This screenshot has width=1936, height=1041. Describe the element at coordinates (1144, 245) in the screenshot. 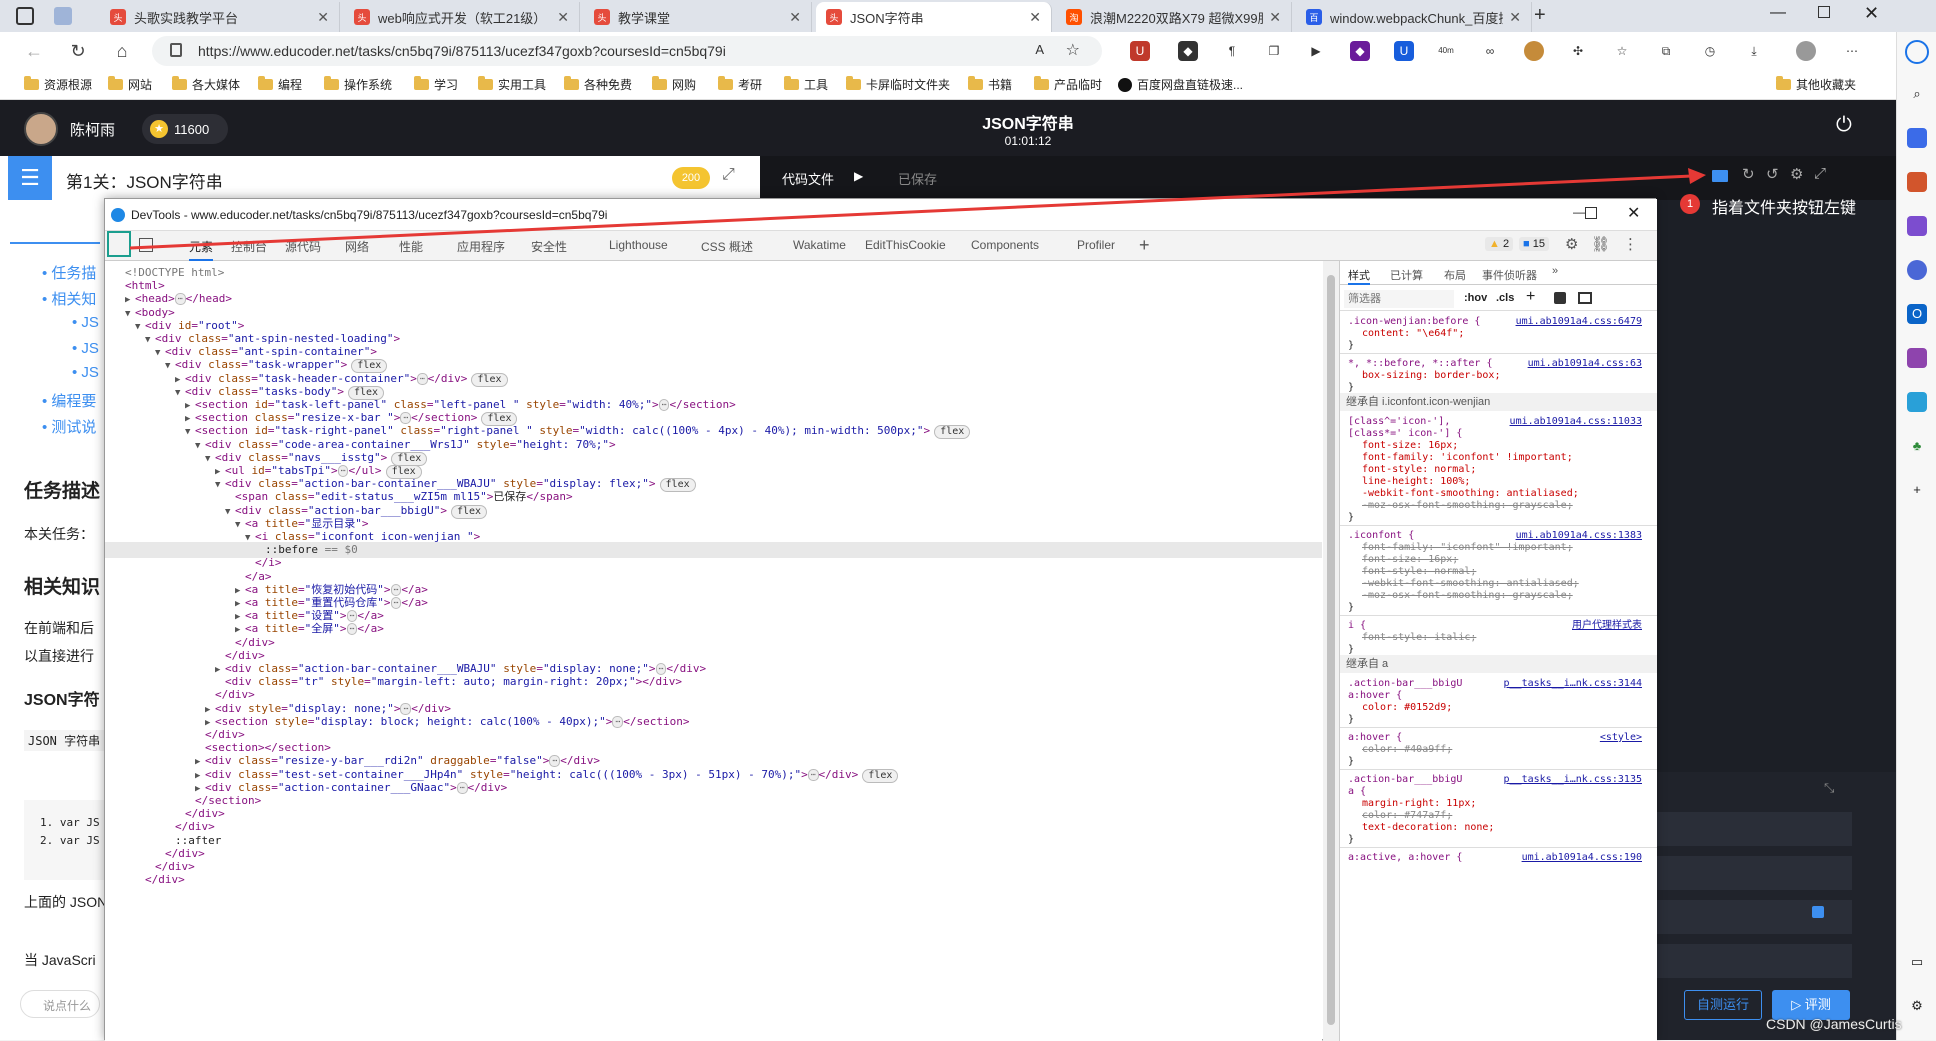

I see `more-tools-icon: +` at that location.